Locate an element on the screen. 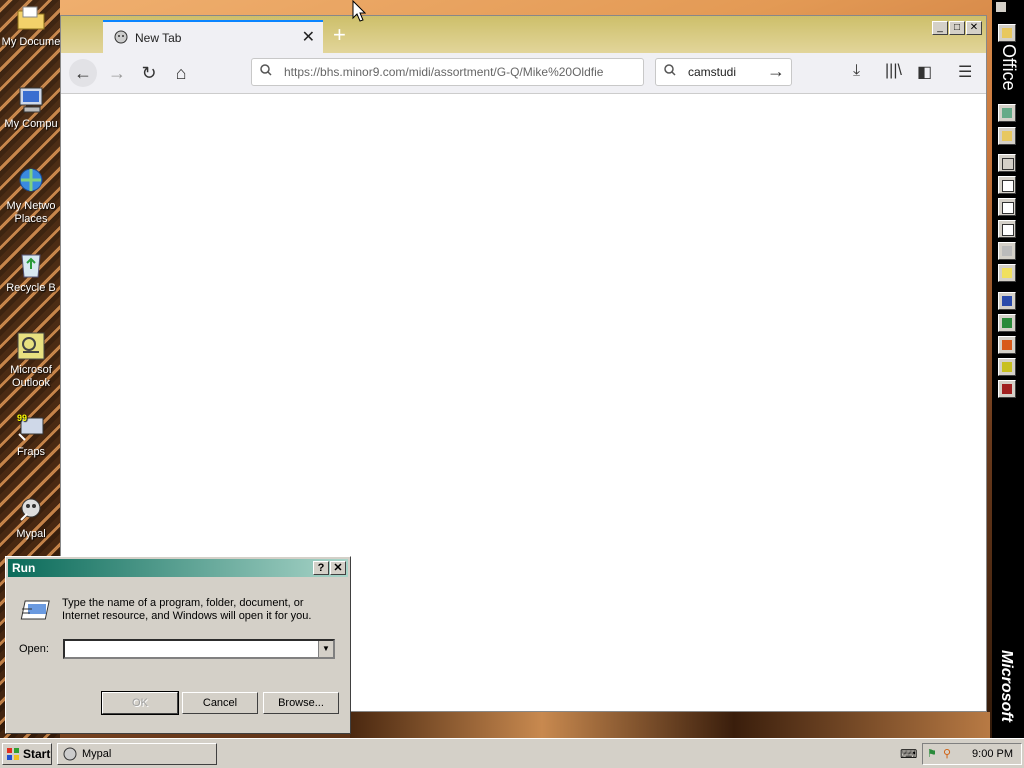 The image size is (1024, 768). office-bar-menu-icon is located at coordinates (1001, 7).